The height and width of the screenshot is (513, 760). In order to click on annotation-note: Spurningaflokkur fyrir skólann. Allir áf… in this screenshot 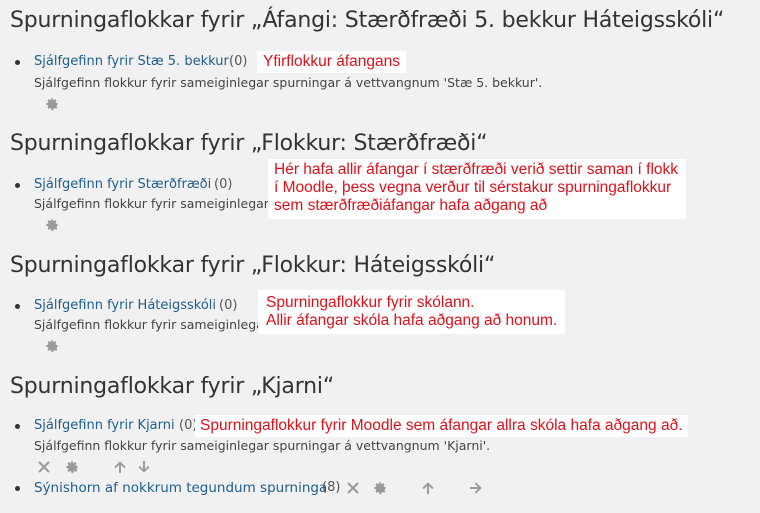, I will do `click(412, 312)`.